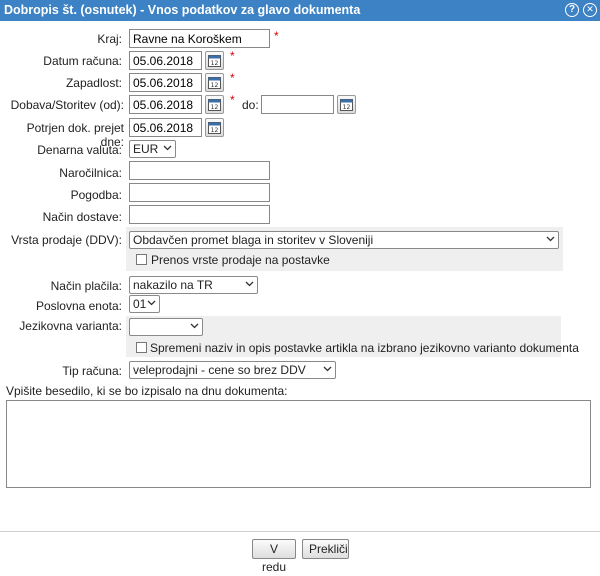  What do you see at coordinates (572, 10) in the screenshot?
I see `help-icon: ?` at bounding box center [572, 10].